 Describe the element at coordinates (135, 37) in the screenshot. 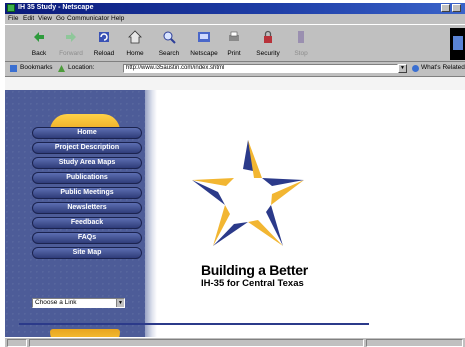

I see `home-icon` at that location.